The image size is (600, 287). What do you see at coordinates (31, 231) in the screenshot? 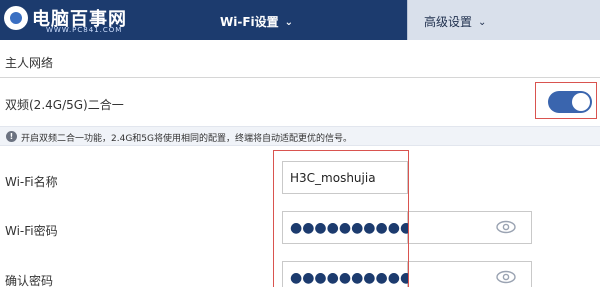
I see `wifi-password-label: Wi-Fi密码` at bounding box center [31, 231].